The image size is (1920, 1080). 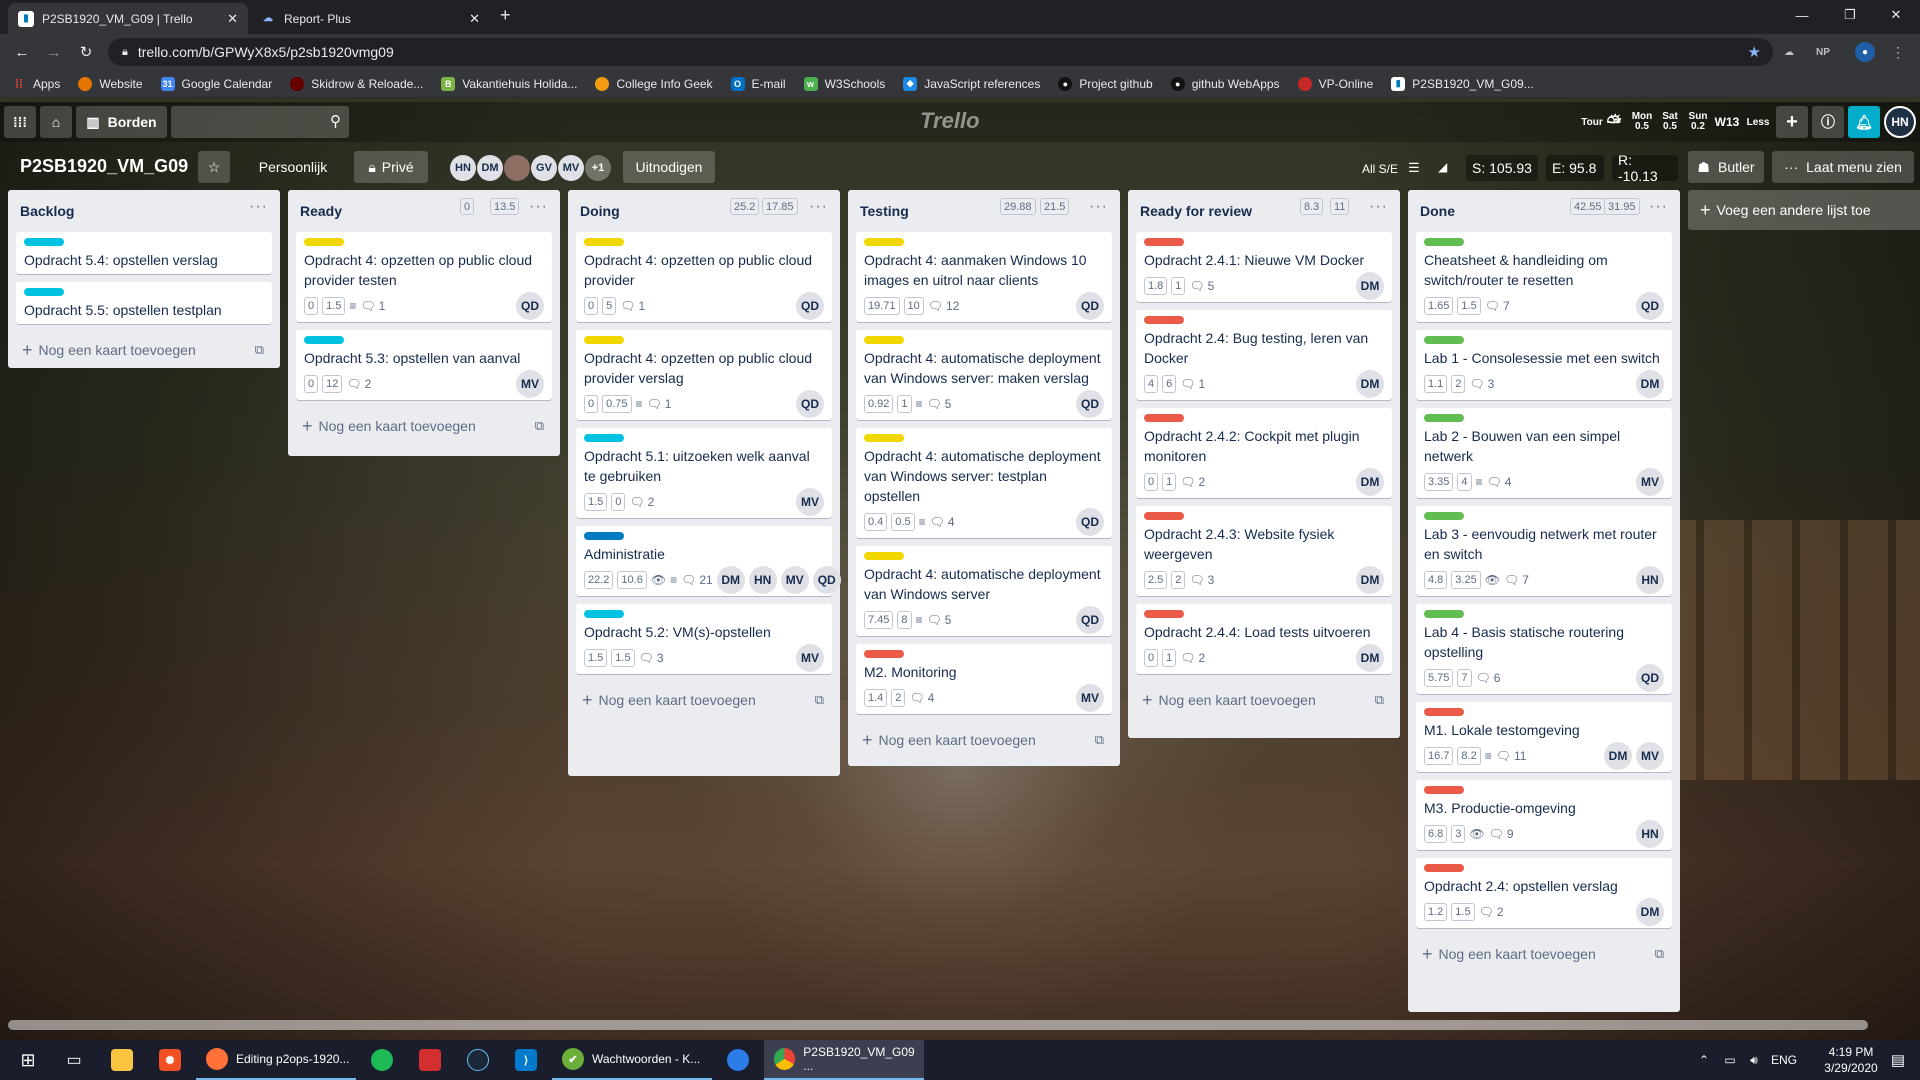 I want to click on messenger-icon, so click(x=738, y=1060).